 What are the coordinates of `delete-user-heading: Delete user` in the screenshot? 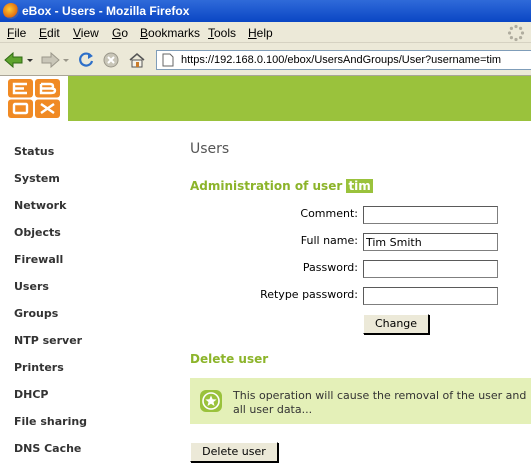 It's located at (229, 359).